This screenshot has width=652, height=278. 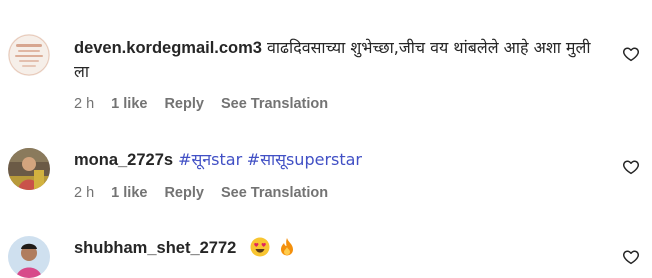 What do you see at coordinates (155, 248) in the screenshot?
I see `username: shubham_shet_2772` at bounding box center [155, 248].